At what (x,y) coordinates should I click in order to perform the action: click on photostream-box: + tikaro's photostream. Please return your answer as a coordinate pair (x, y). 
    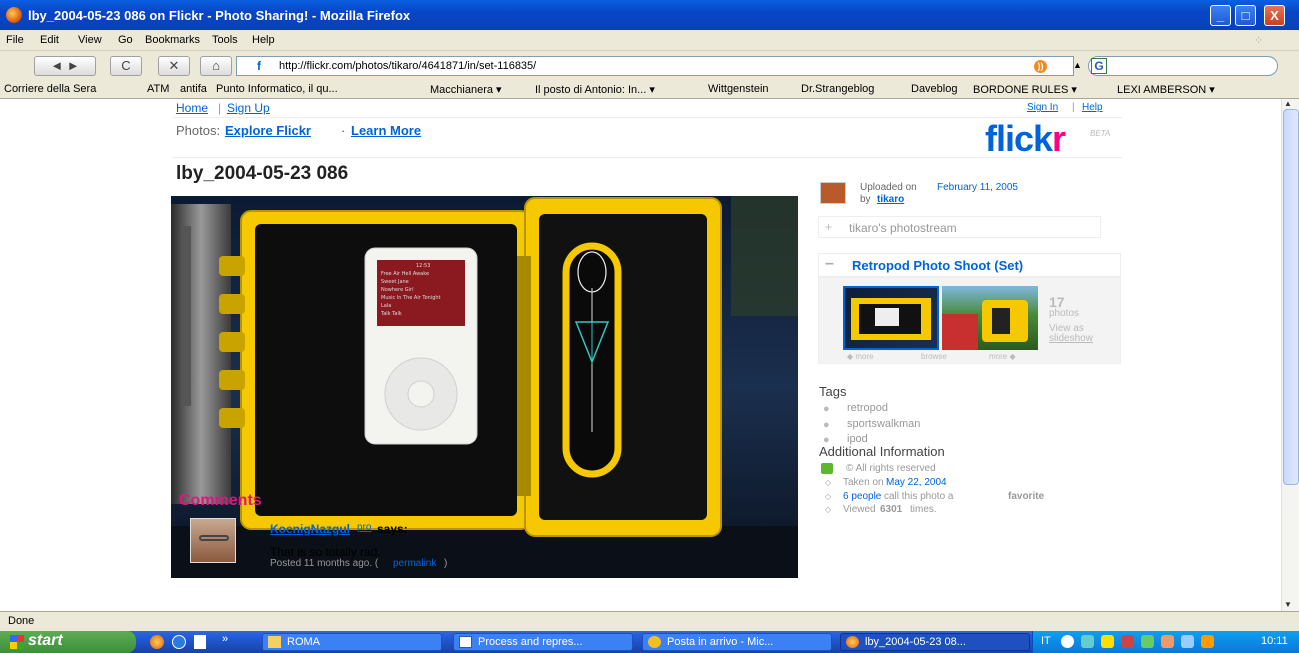
    Looking at the image, I should click on (959, 227).